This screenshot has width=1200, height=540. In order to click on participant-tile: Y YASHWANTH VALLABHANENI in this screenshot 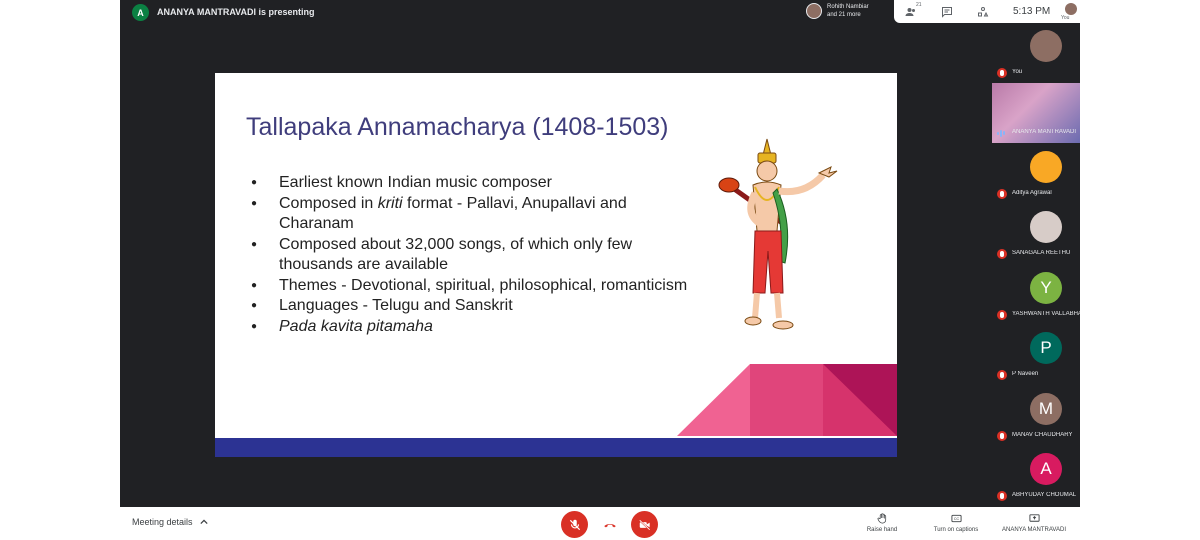, I will do `click(1036, 295)`.